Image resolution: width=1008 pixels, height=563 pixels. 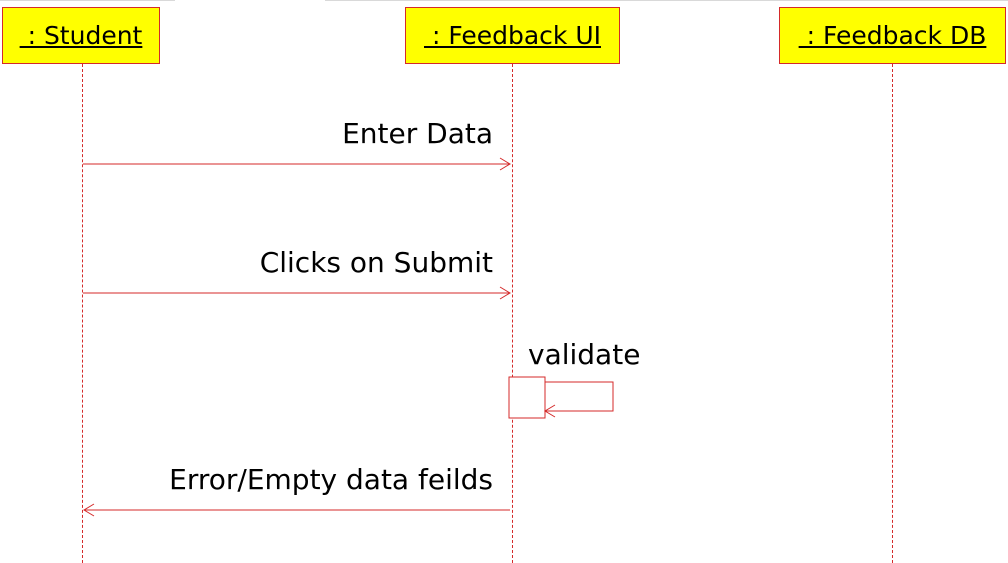 What do you see at coordinates (584, 354) in the screenshot?
I see `message-validate-label: validate` at bounding box center [584, 354].